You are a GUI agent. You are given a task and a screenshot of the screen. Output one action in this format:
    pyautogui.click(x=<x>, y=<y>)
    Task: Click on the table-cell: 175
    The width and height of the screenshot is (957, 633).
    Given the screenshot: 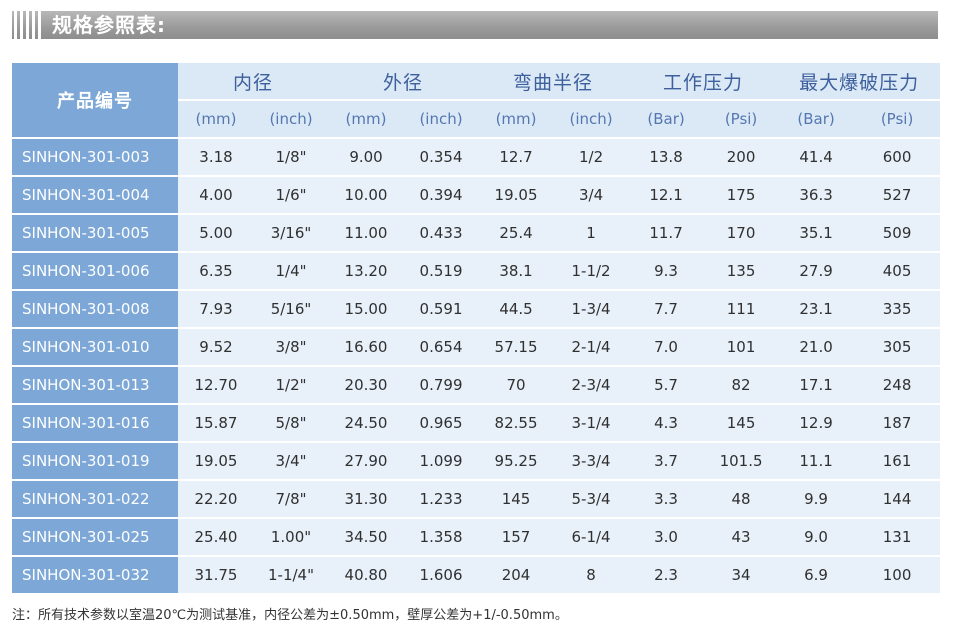 What is the action you would take?
    pyautogui.click(x=741, y=195)
    